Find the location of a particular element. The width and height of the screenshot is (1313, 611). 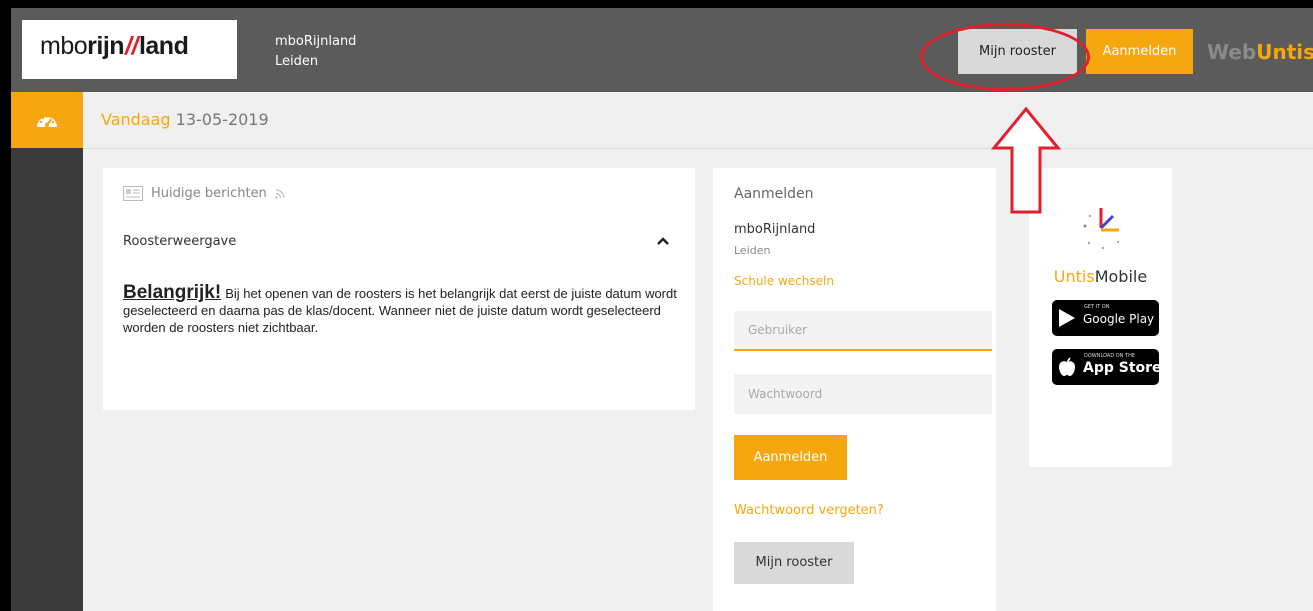

today-label: Vandaag is located at coordinates (136, 119).